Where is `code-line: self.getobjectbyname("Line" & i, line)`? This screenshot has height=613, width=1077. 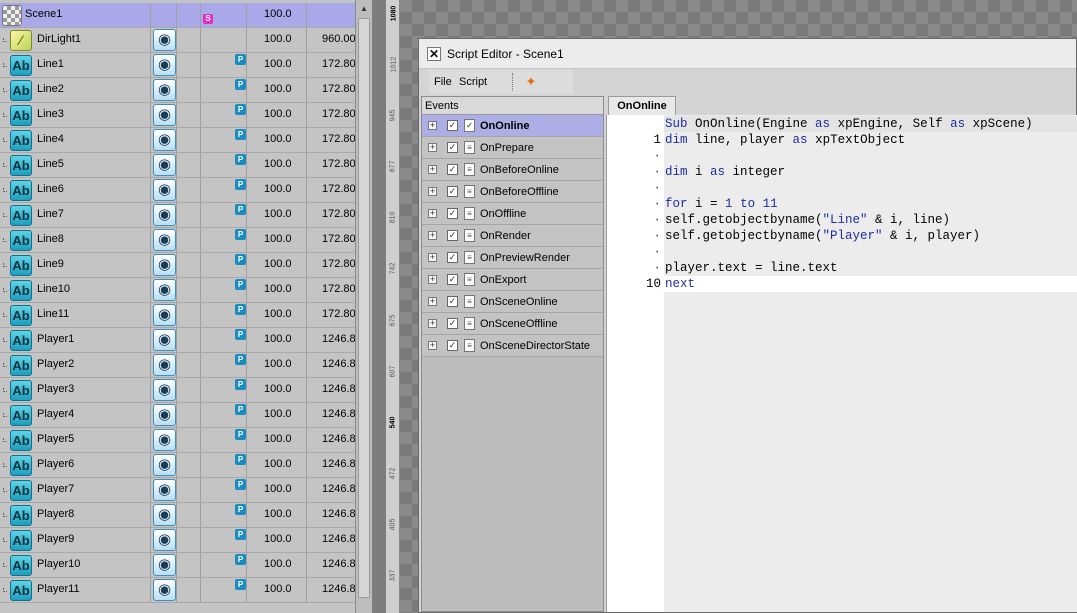
code-line: self.getobjectbyname("Line" & i, line) is located at coordinates (870, 220).